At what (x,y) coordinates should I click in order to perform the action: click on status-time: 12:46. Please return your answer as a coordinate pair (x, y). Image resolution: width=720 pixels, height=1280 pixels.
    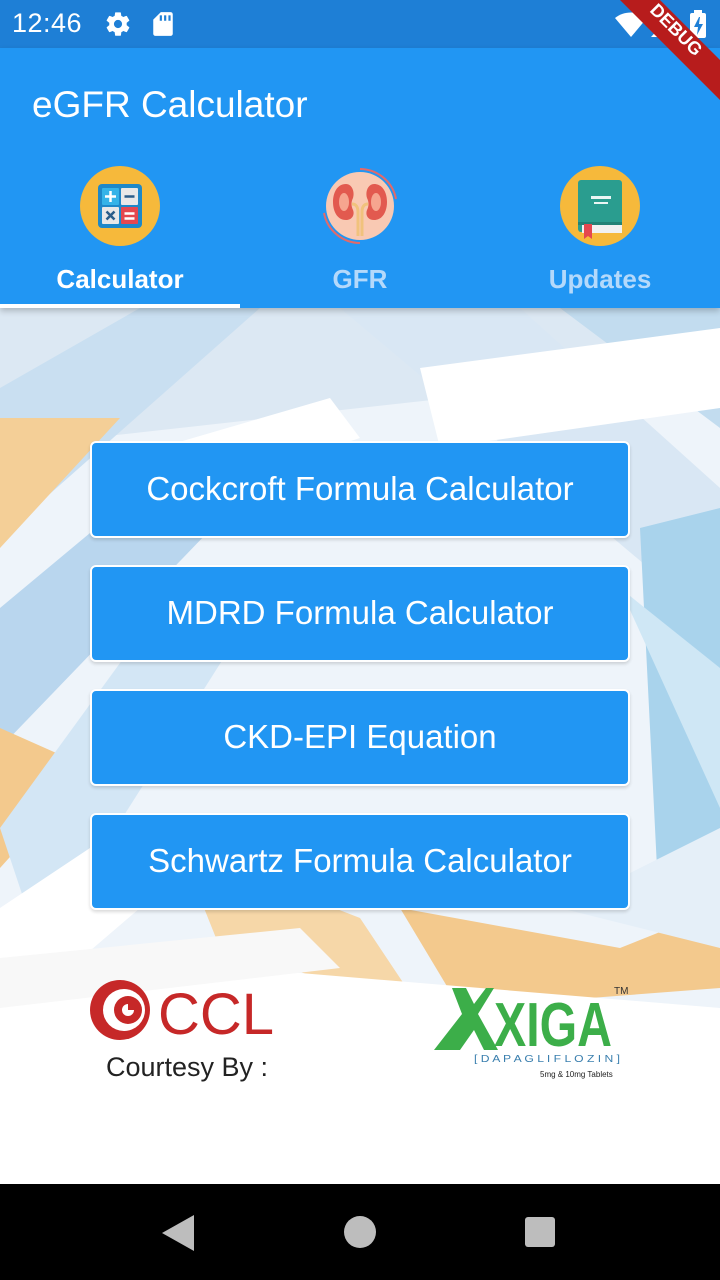
    Looking at the image, I should click on (47, 23).